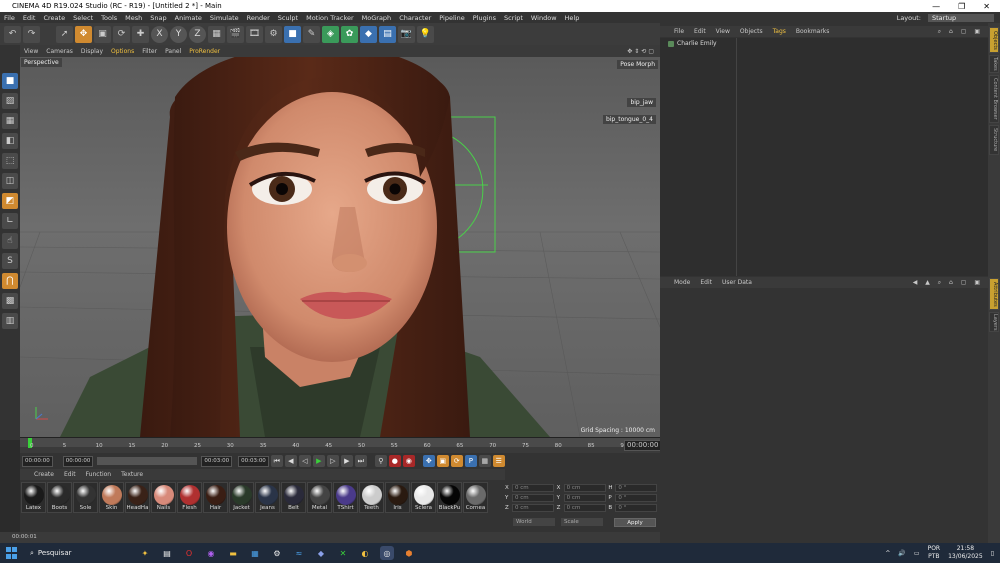  Describe the element at coordinates (224, 18) in the screenshot. I see `menu-simulate: Simulate` at that location.